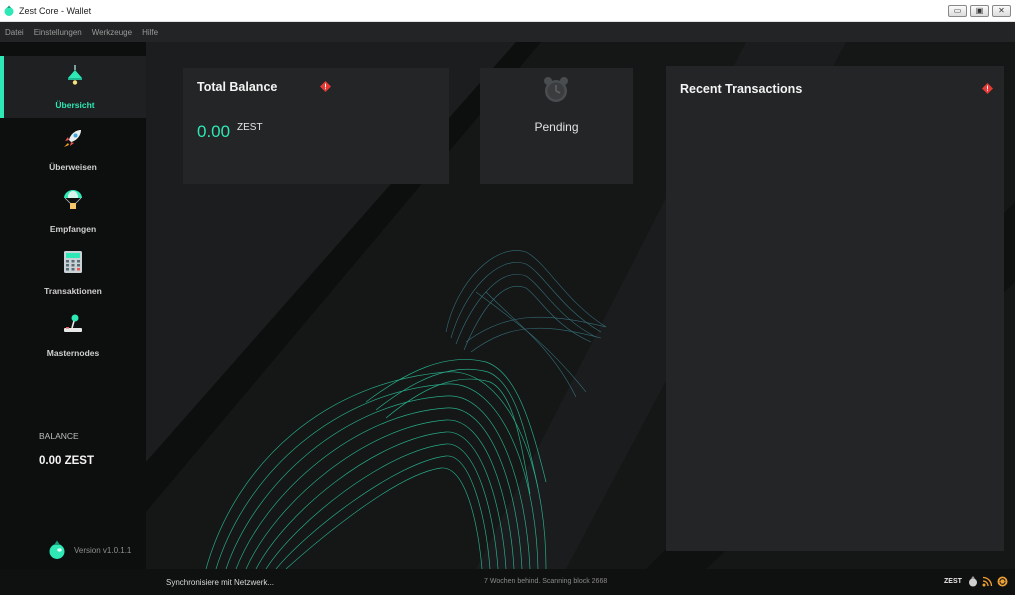  What do you see at coordinates (75, 105) in the screenshot?
I see `sidebar-item-label: Übersicht` at bounding box center [75, 105].